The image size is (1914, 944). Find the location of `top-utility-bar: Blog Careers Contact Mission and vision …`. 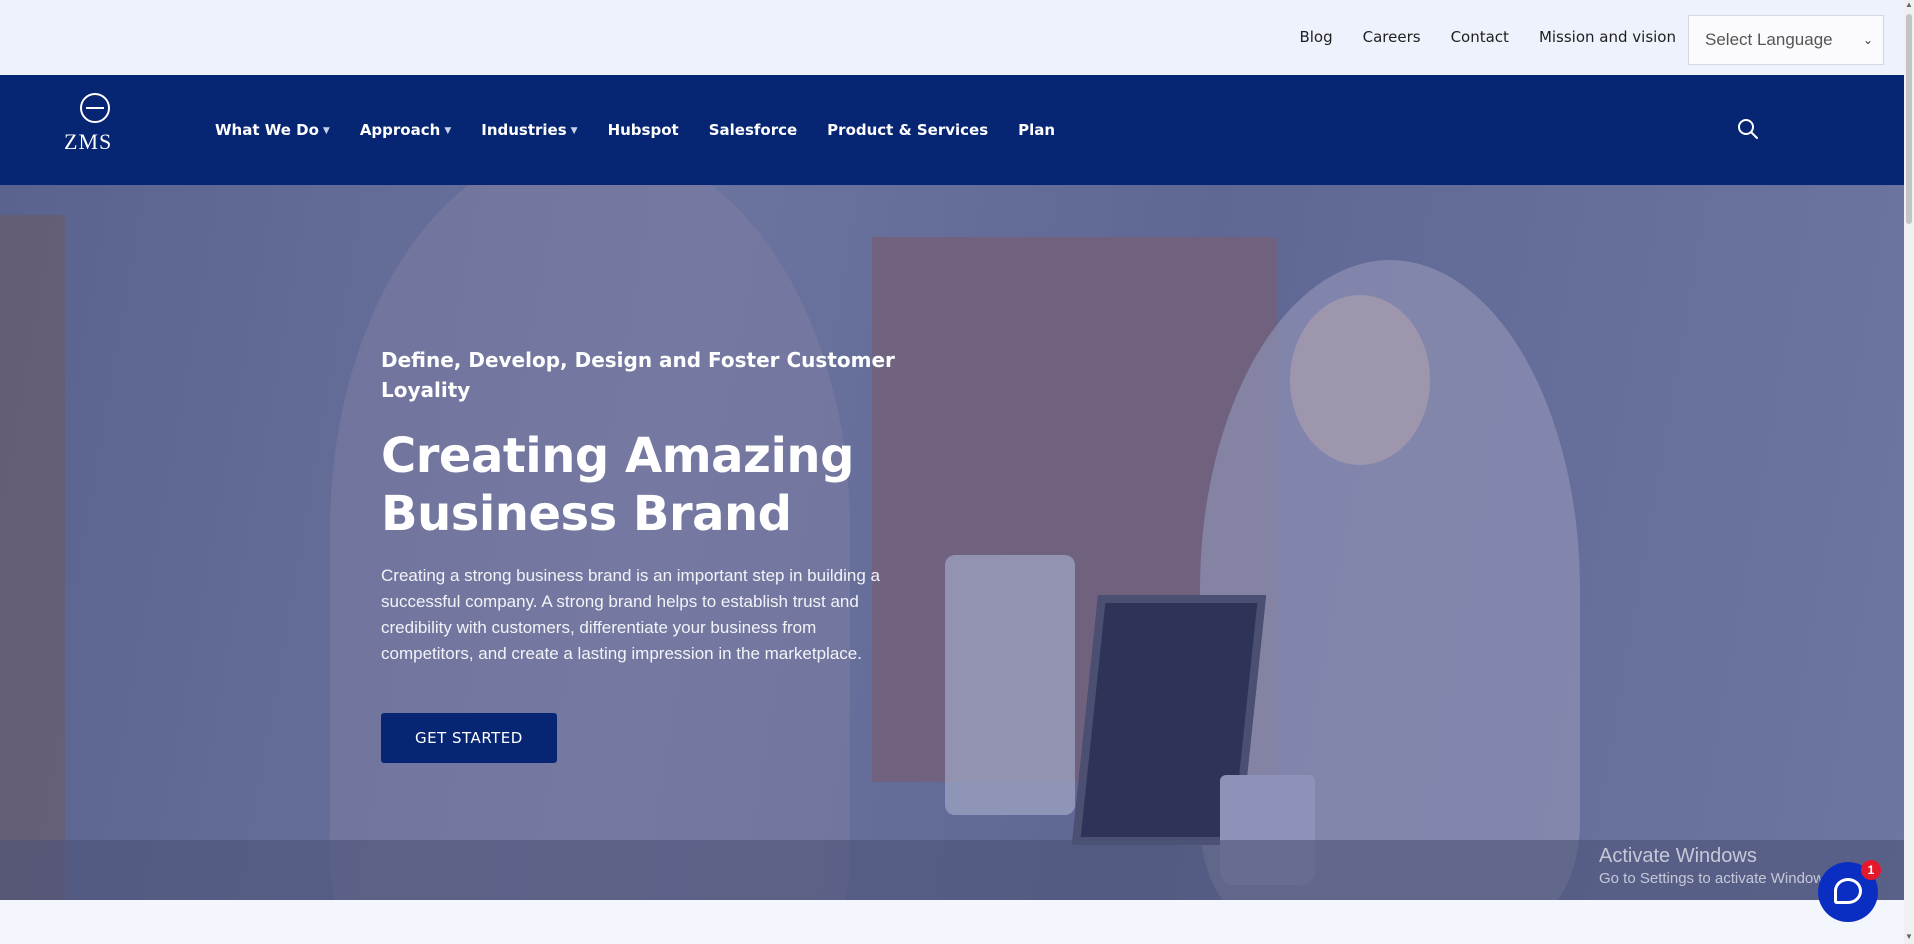

top-utility-bar: Blog Careers Contact Mission and vision … is located at coordinates (952, 37).